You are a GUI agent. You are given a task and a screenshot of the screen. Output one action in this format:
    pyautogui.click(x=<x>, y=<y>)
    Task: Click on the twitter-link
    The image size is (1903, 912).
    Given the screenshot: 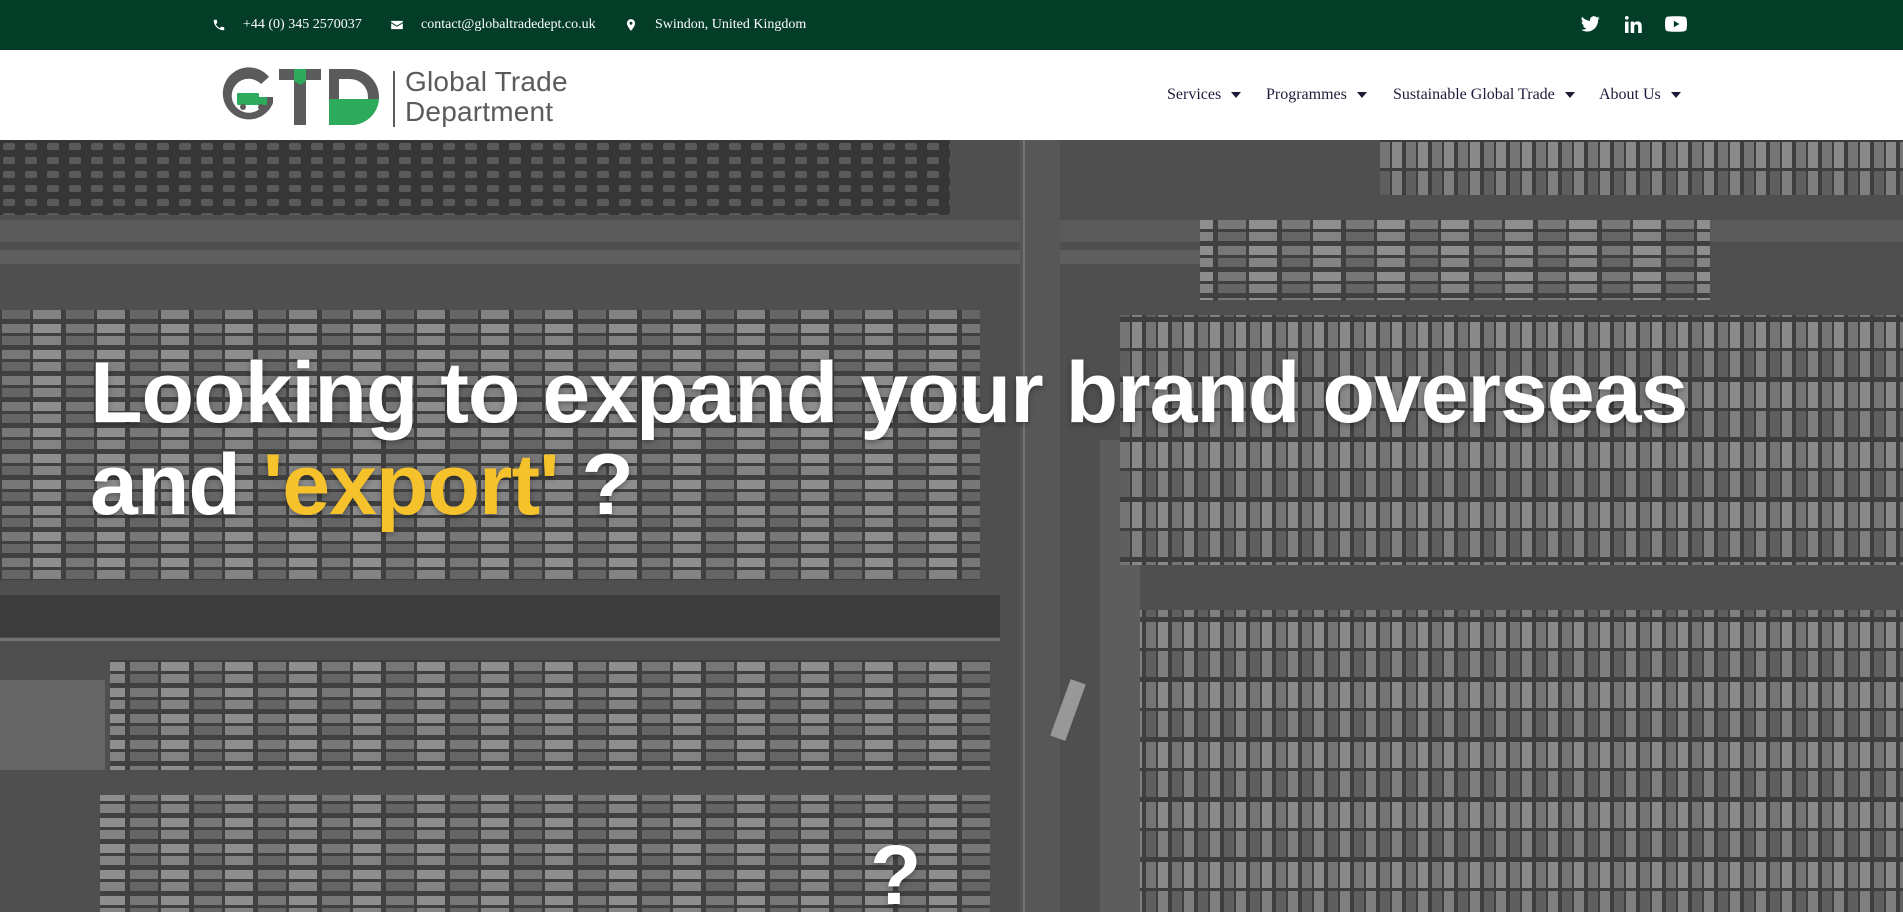 What is the action you would take?
    pyautogui.click(x=1590, y=24)
    